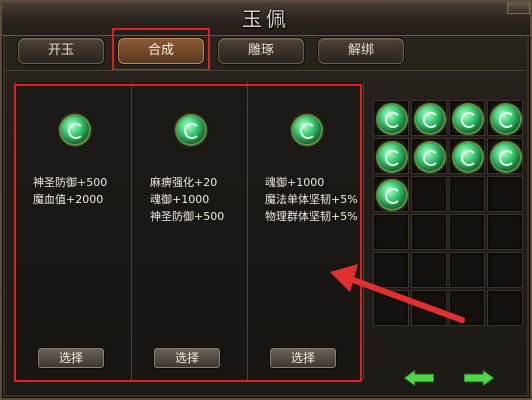  Describe the element at coordinates (161, 49) in the screenshot. I see `tab-annotation-box` at that location.